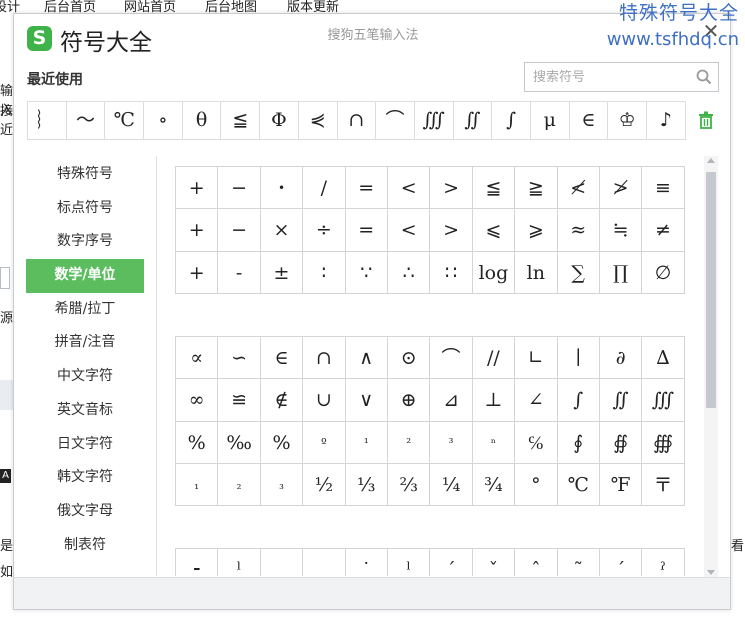 This screenshot has width=745, height=623. Describe the element at coordinates (85, 377) in the screenshot. I see `category-item: 中文字符` at that location.